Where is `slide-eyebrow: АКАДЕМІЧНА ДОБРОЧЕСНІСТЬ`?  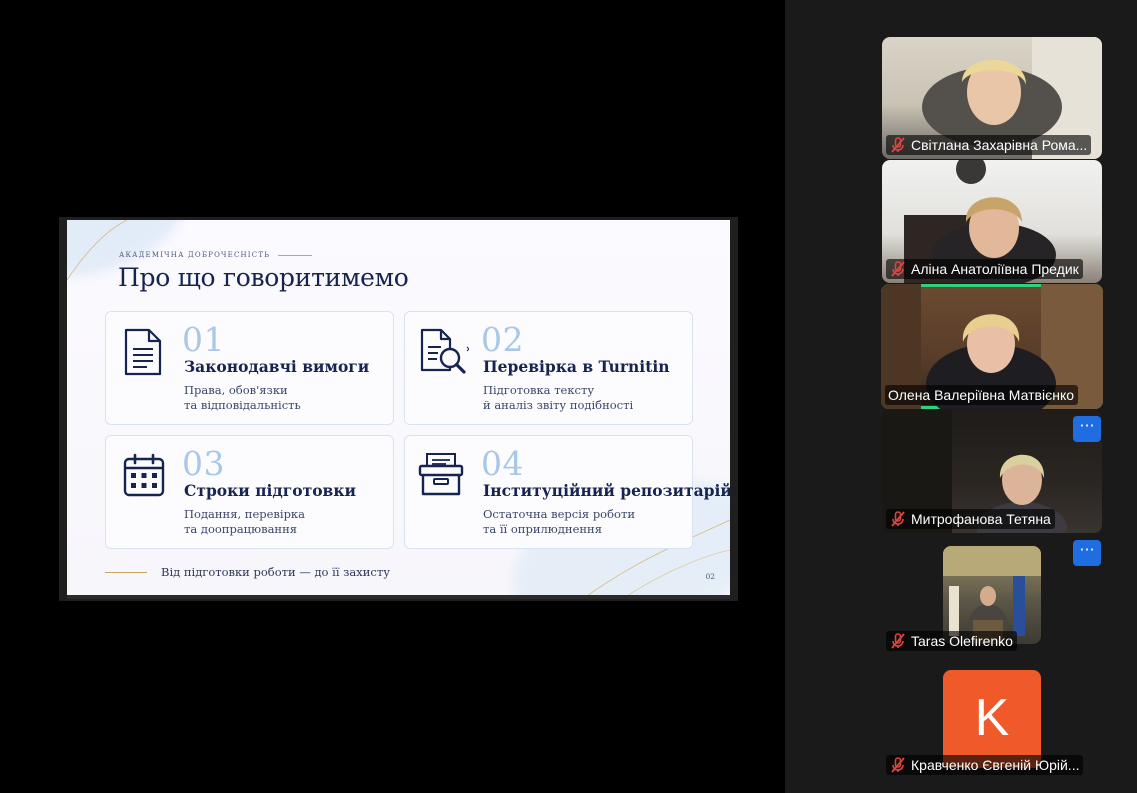
slide-eyebrow: АКАДЕМІЧНА ДОБРОЧЕСНІСТЬ is located at coordinates (216, 255).